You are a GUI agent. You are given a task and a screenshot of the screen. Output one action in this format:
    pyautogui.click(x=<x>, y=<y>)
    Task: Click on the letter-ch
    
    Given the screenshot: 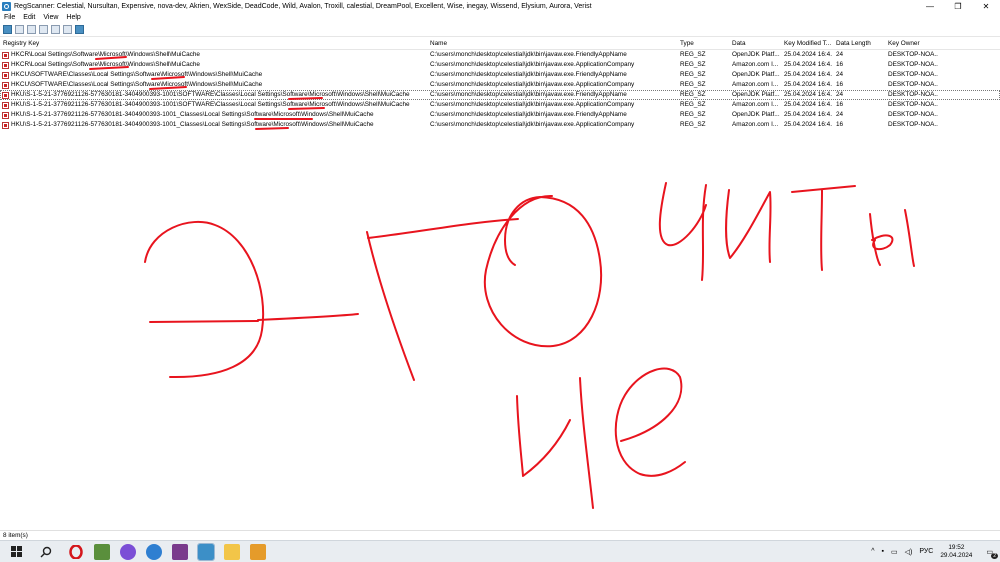 What is the action you would take?
    pyautogui.click(x=682, y=231)
    